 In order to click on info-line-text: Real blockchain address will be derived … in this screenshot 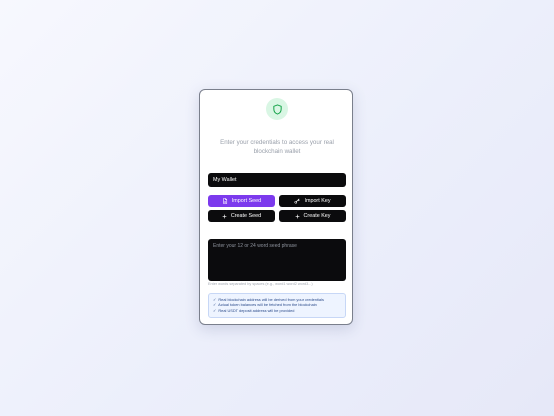, I will do `click(271, 299)`.